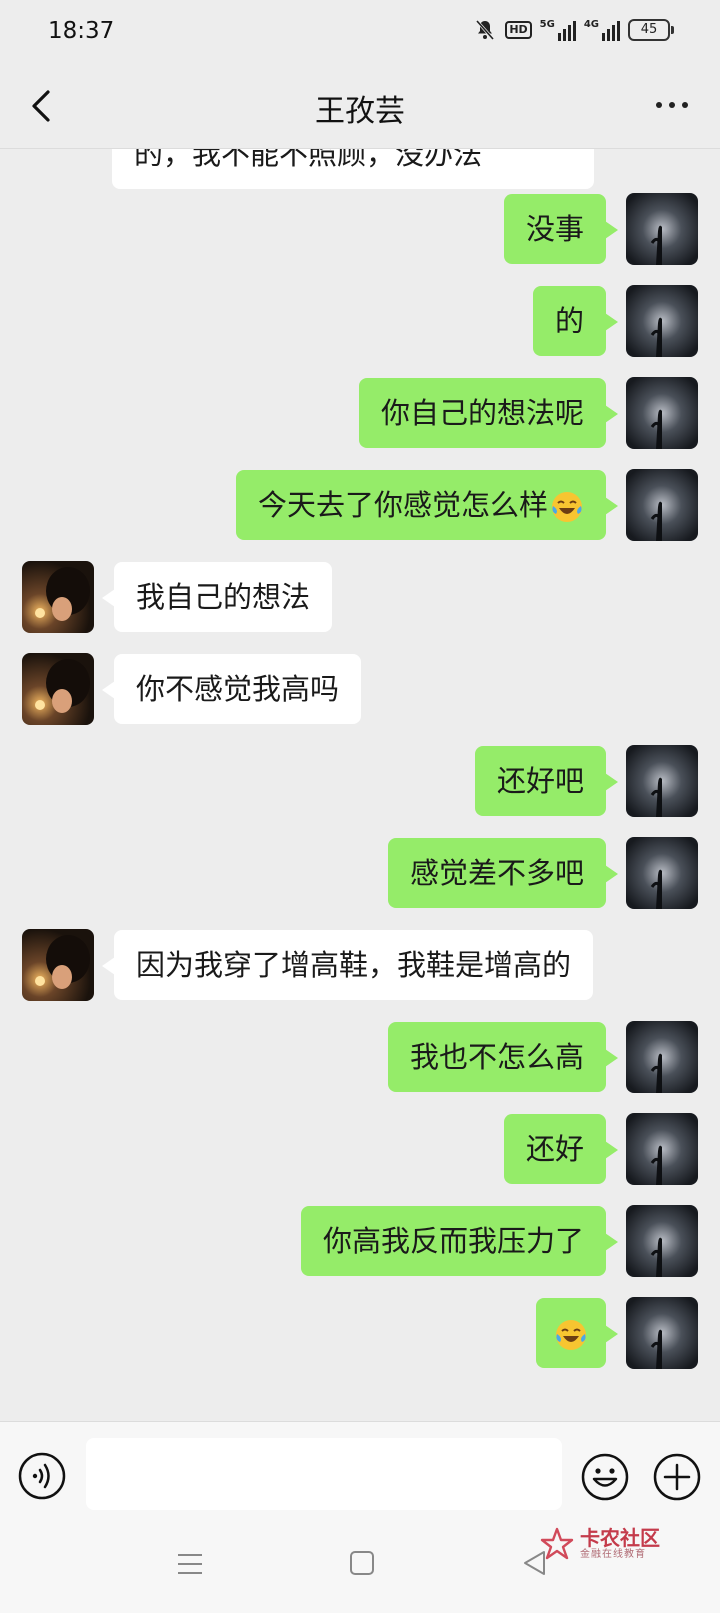 Image resolution: width=720 pixels, height=1613 pixels. I want to click on message-bubble: 因为我穿了增高鞋，我鞋是增高的, so click(347, 965).